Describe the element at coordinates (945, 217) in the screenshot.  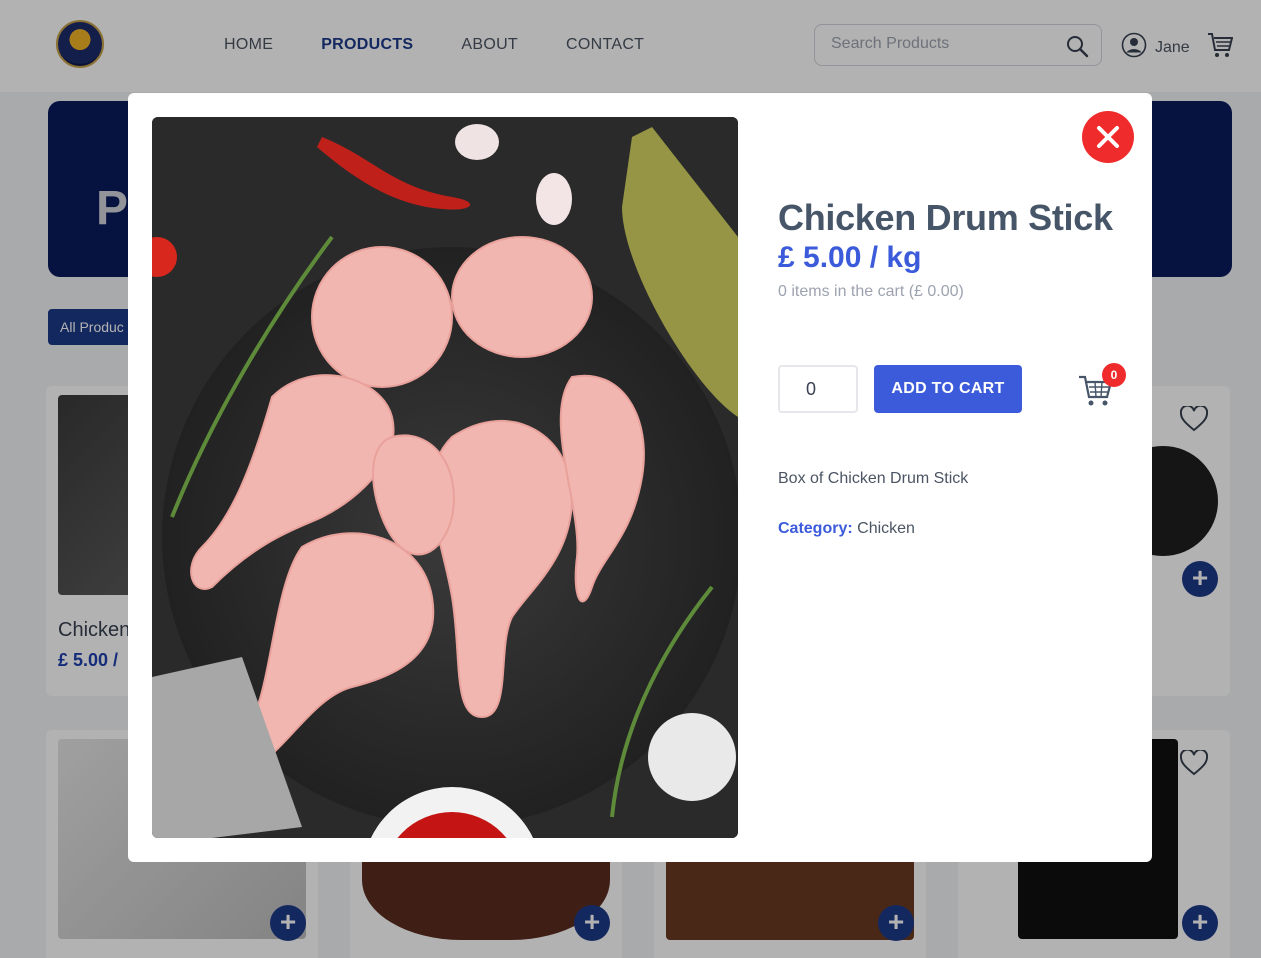
I see `product-title: Chicken Drum Stick` at that location.